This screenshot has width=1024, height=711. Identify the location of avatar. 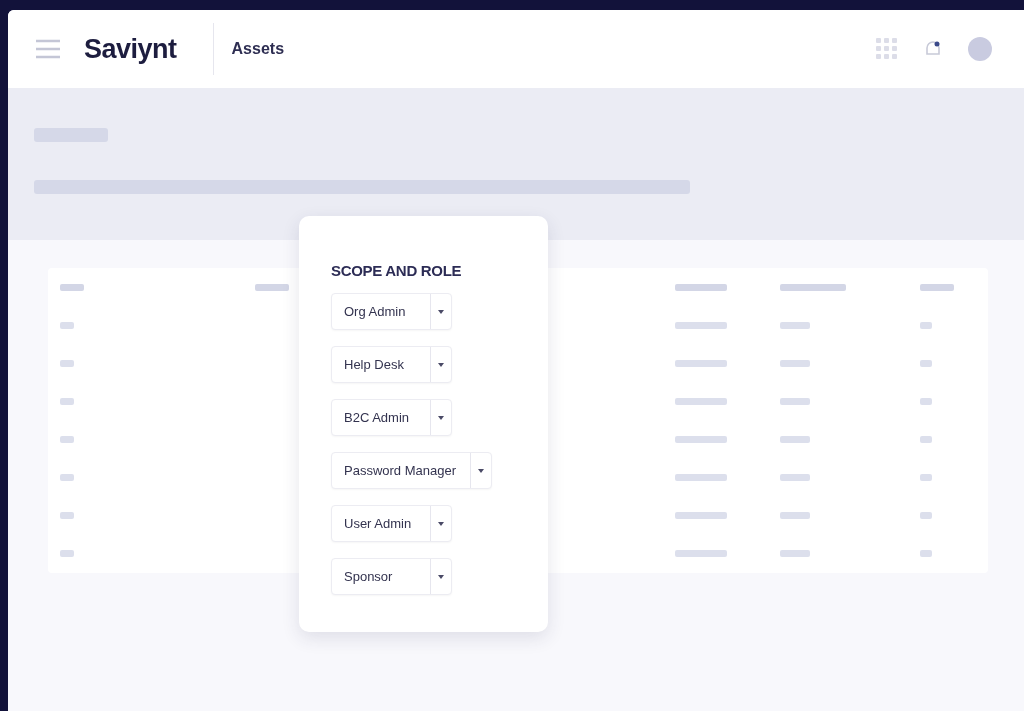
(980, 49).